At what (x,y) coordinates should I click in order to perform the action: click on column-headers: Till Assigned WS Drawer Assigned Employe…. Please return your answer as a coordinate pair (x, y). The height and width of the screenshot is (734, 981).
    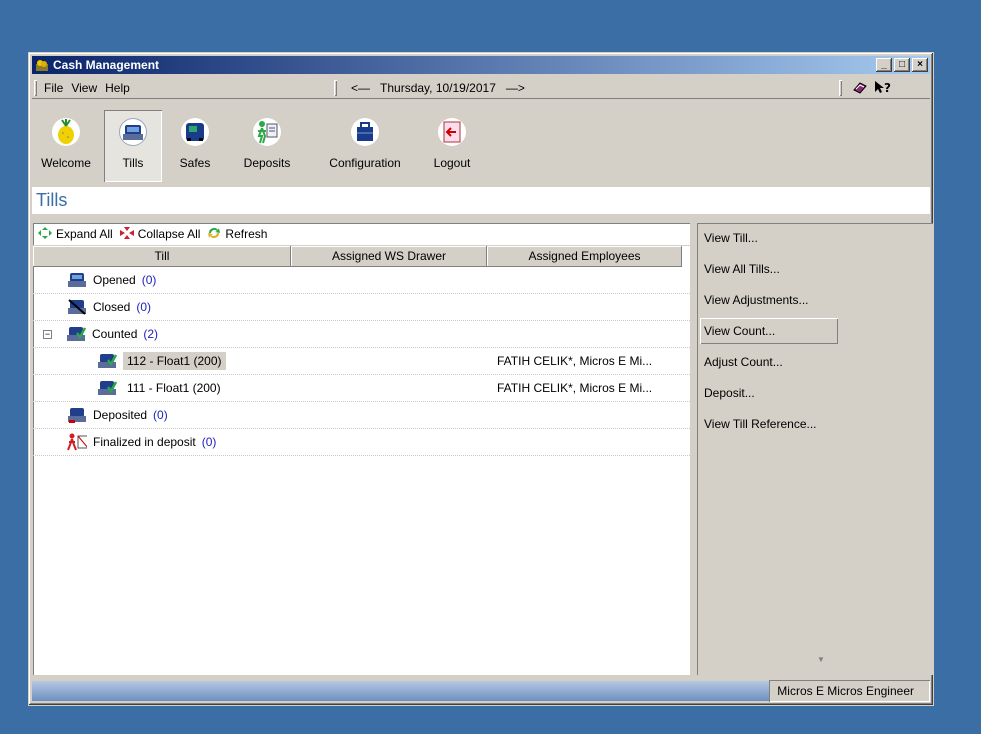
    Looking at the image, I should click on (361, 256).